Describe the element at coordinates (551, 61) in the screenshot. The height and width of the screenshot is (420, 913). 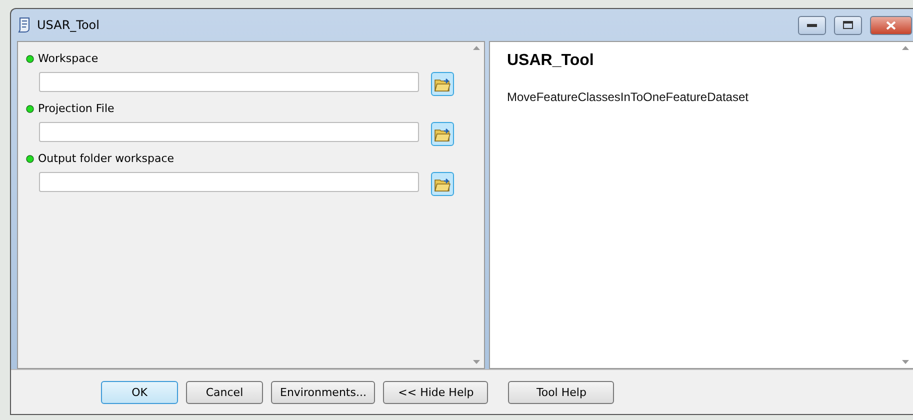
I see `help-title: USAR_Tool` at that location.